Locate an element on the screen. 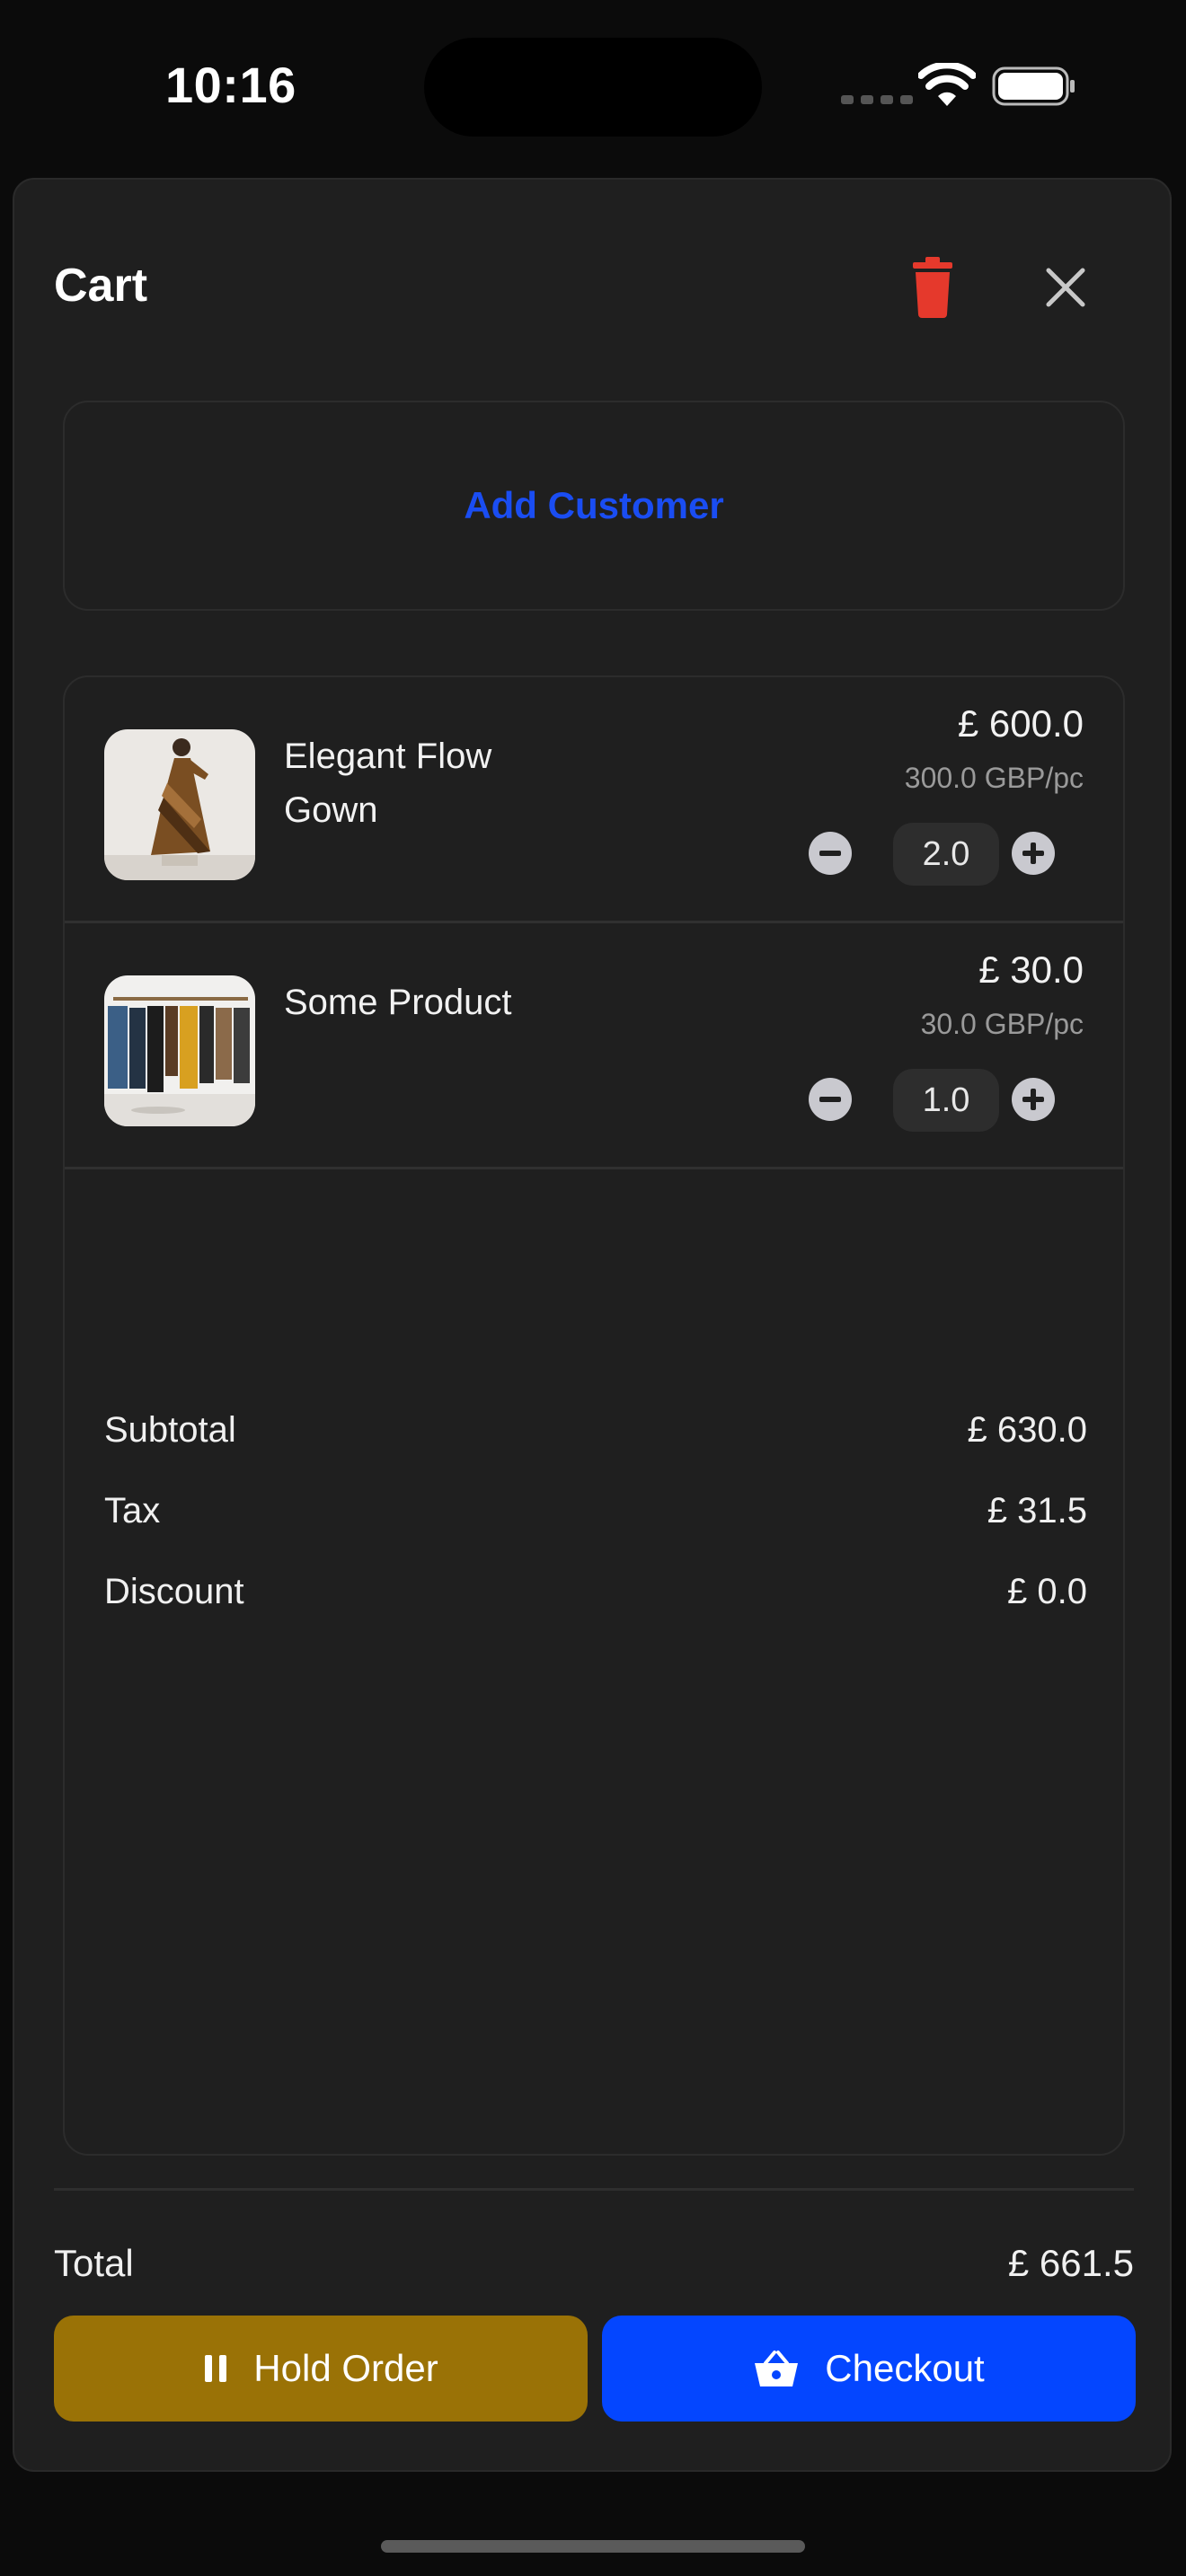 This screenshot has height=2576, width=1186. quantity-field: 1.0 is located at coordinates (946, 1100).